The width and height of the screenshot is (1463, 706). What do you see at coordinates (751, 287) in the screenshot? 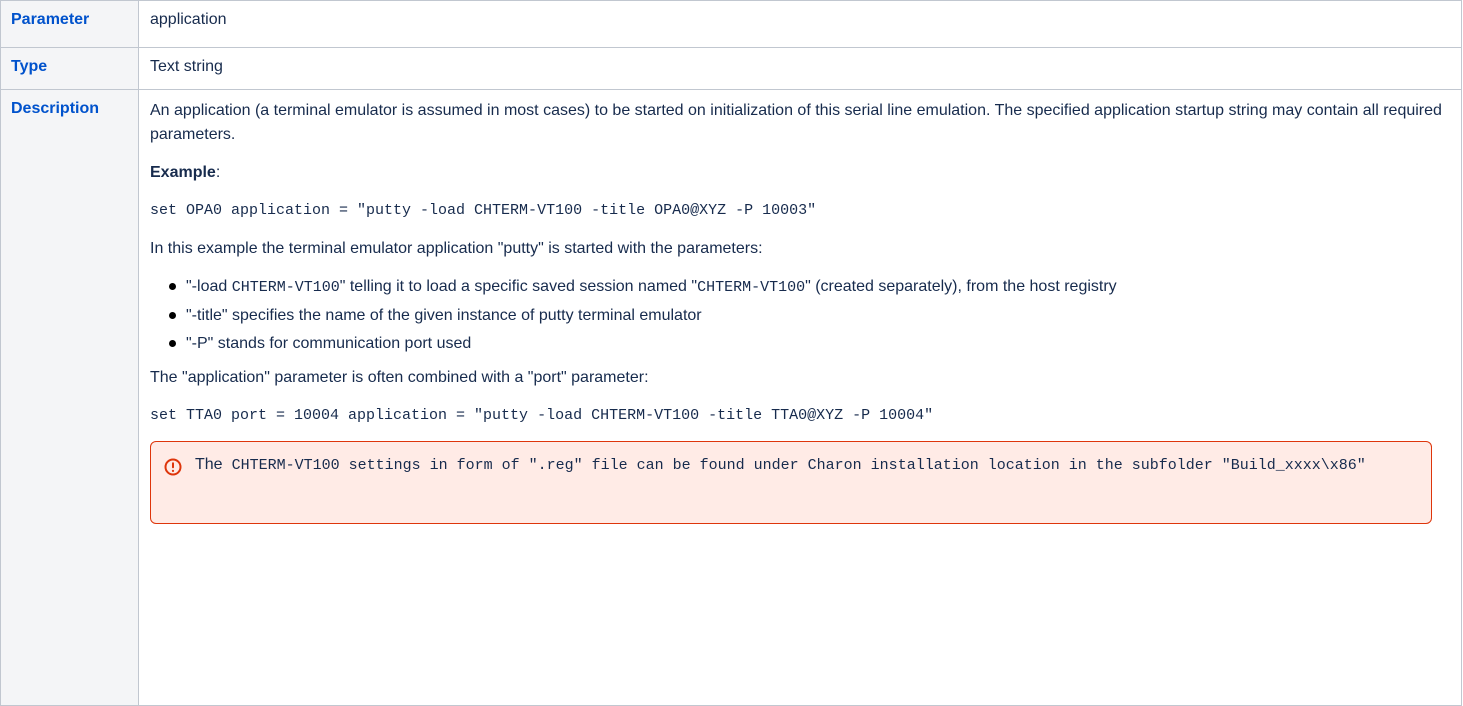
I see `bullet-code-2: CHTERM-VT100` at bounding box center [751, 287].